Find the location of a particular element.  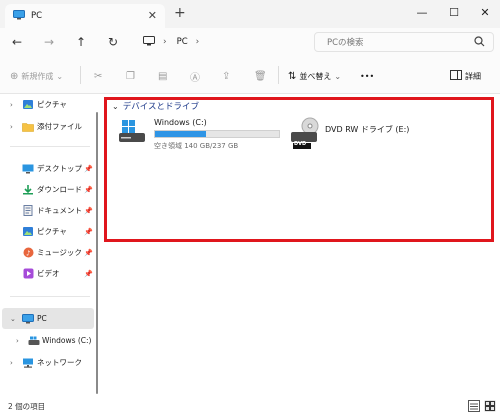

maximize-button: ☐ is located at coordinates (454, 13).